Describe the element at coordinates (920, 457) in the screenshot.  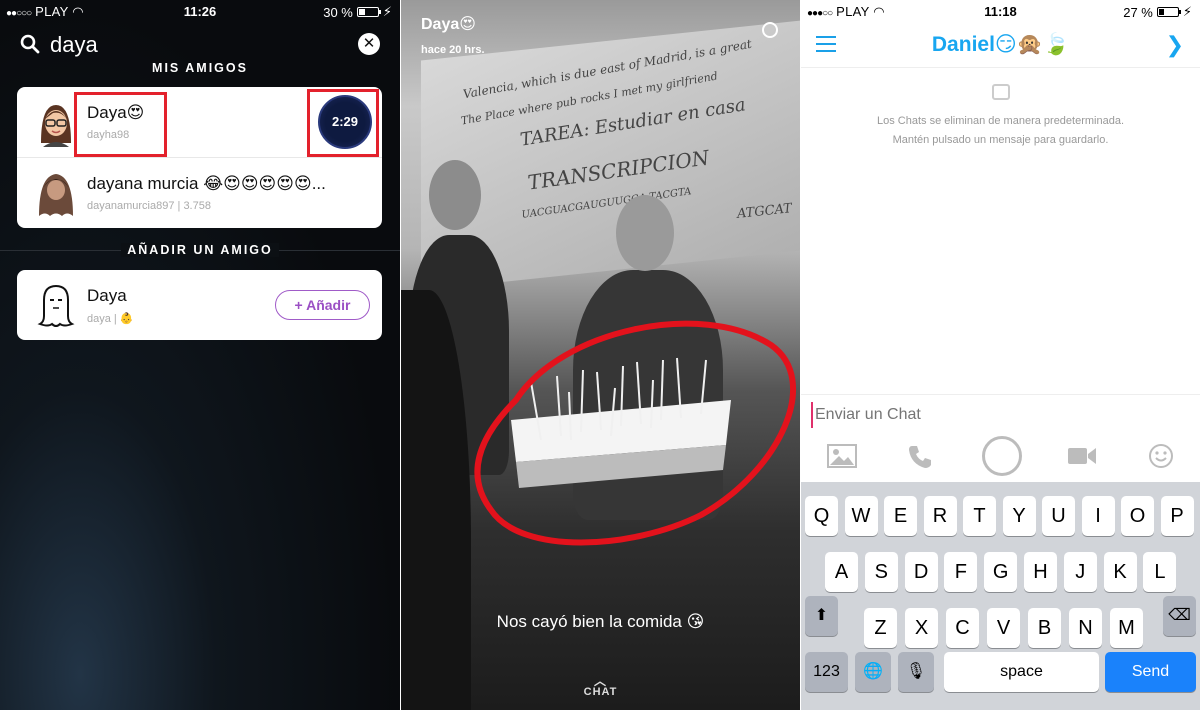
I see `phone-icon` at that location.